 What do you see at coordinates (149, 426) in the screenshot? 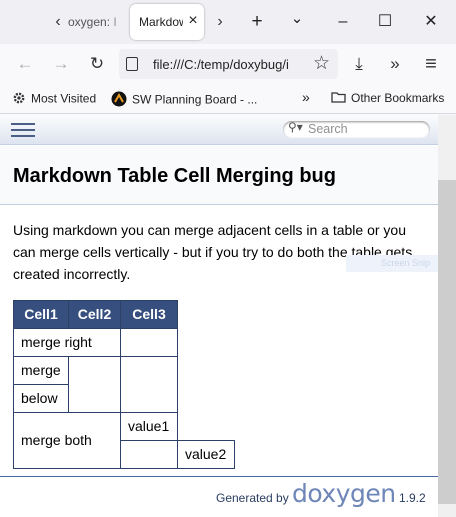
I see `table-cell-value1: value1` at bounding box center [149, 426].